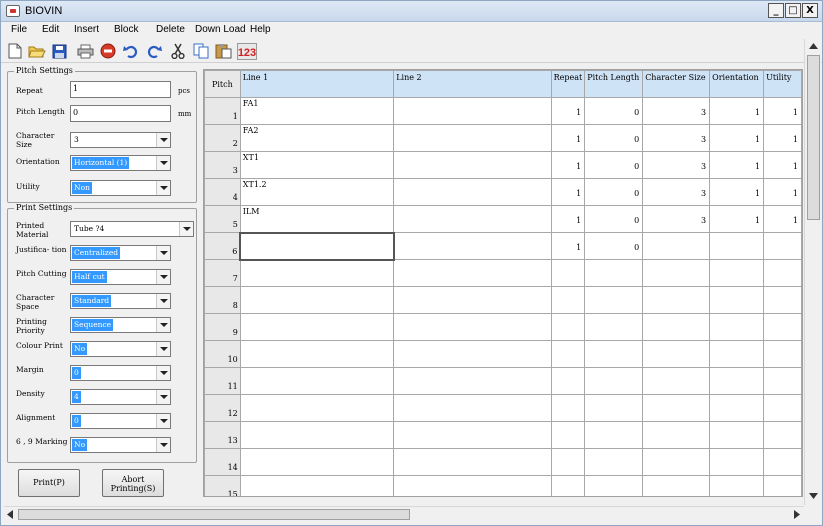 The image size is (823, 526). Describe the element at coordinates (813, 137) in the screenshot. I see `vertical-scroll-thumb` at that location.